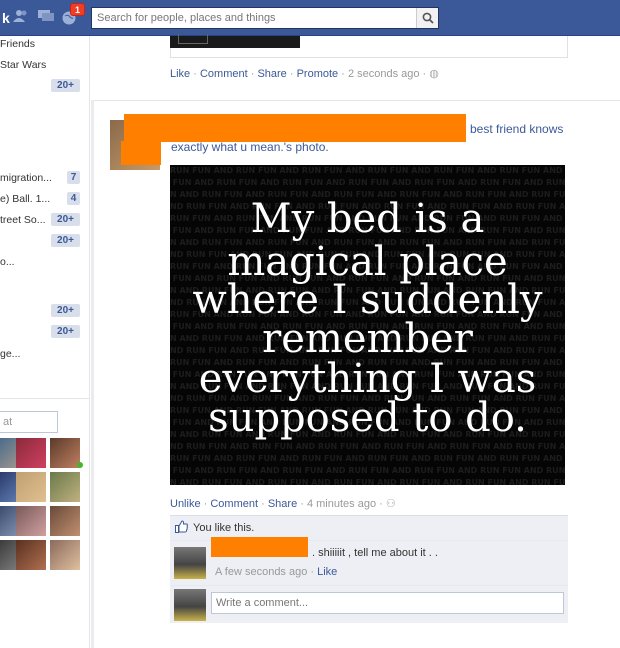 Image resolution: width=620 pixels, height=648 pixels. I want to click on notification-count-badge: 1, so click(78, 9).